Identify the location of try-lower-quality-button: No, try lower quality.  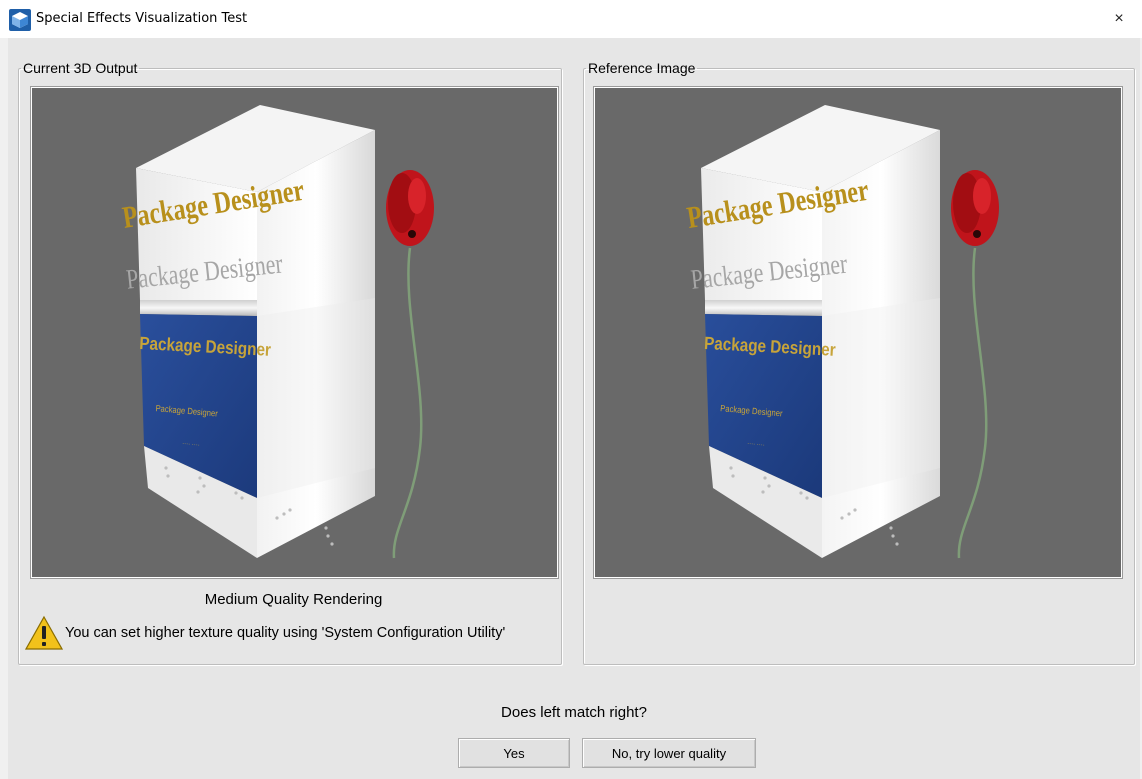
(669, 753).